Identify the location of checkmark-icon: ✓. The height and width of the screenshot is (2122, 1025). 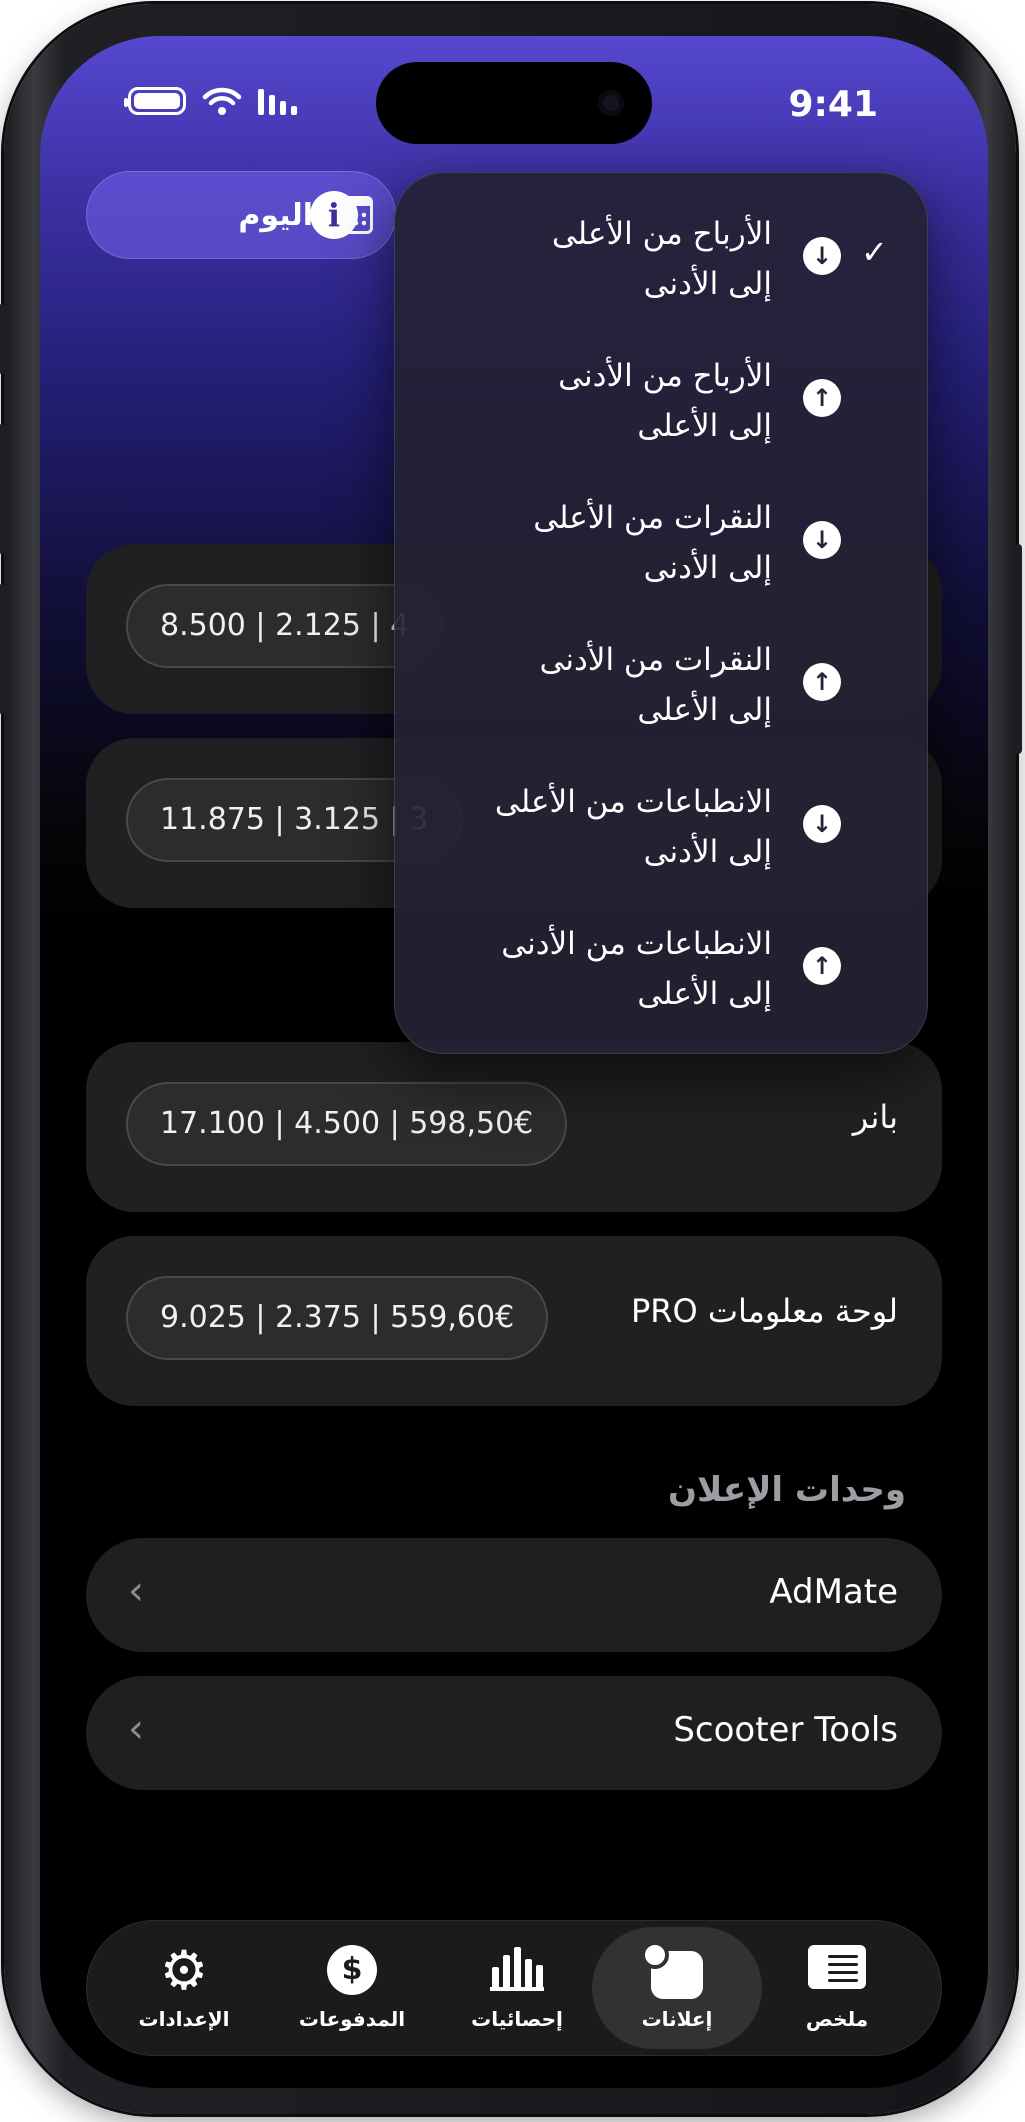
(874, 252).